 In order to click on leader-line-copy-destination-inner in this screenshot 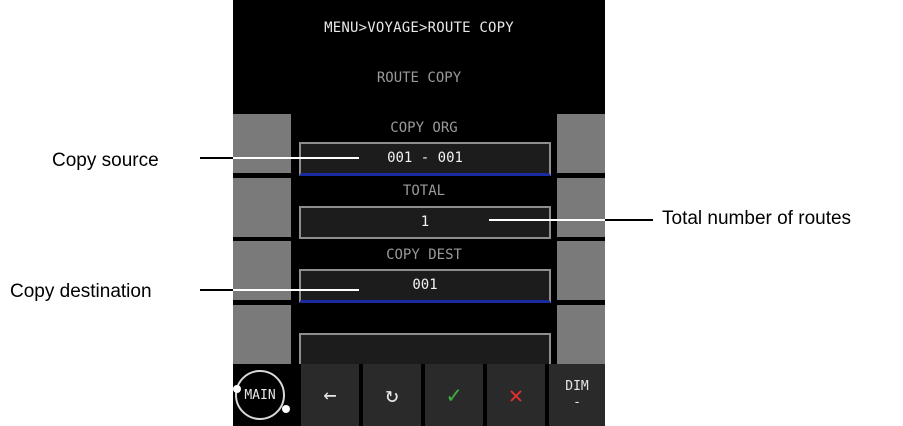, I will do `click(296, 290)`.